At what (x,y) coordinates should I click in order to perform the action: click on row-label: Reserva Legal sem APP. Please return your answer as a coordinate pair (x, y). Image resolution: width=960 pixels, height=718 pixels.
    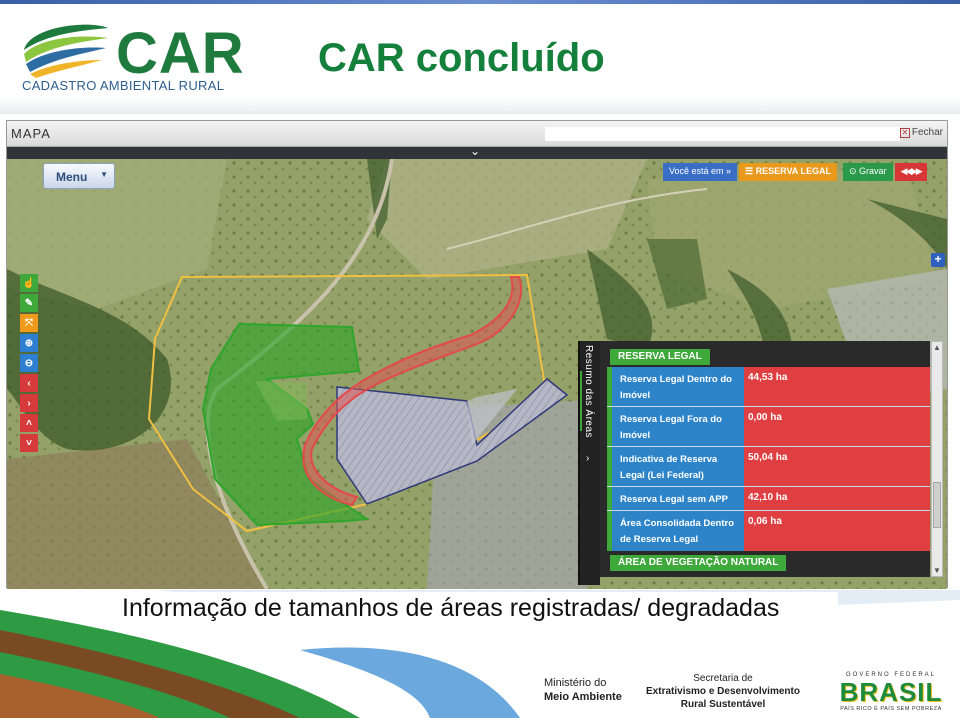
    Looking at the image, I should click on (675, 498).